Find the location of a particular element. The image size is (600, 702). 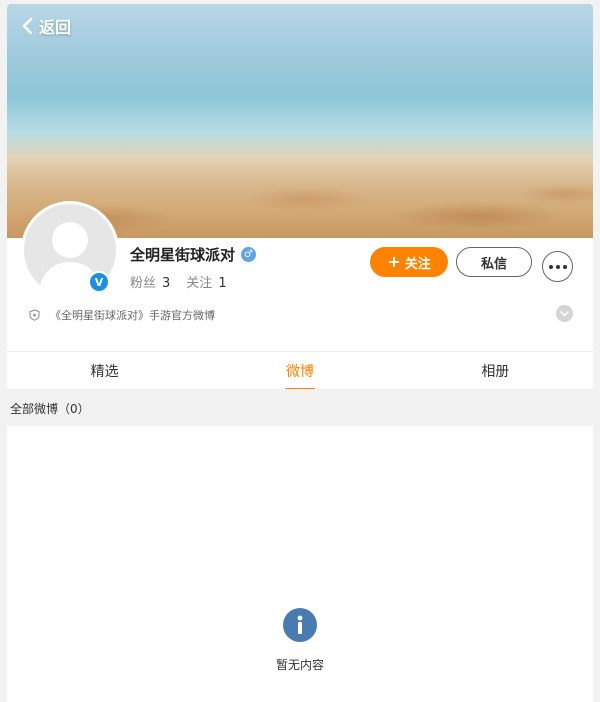

empty-state: 暂无内容 is located at coordinates (300, 640).